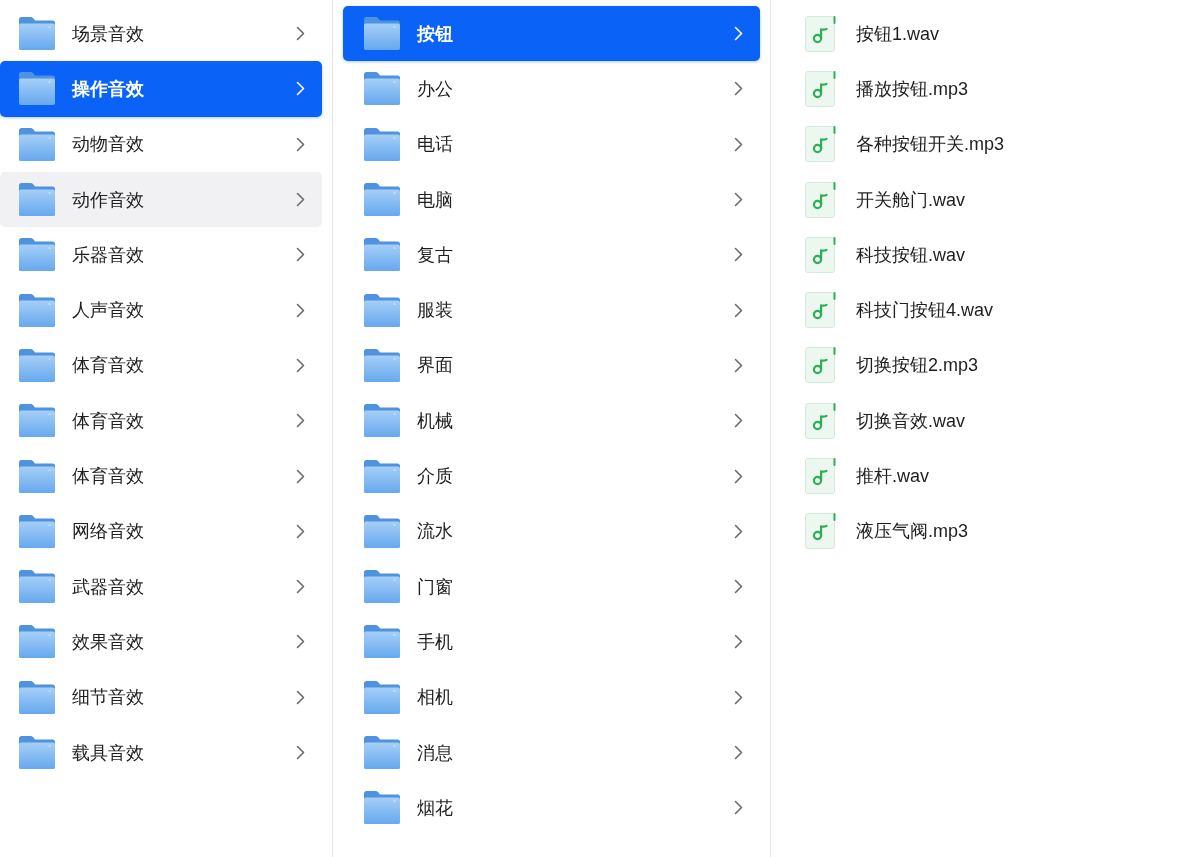 This screenshot has height=857, width=1200. I want to click on file-item: 科技门按钮4.wav, so click(980, 310).